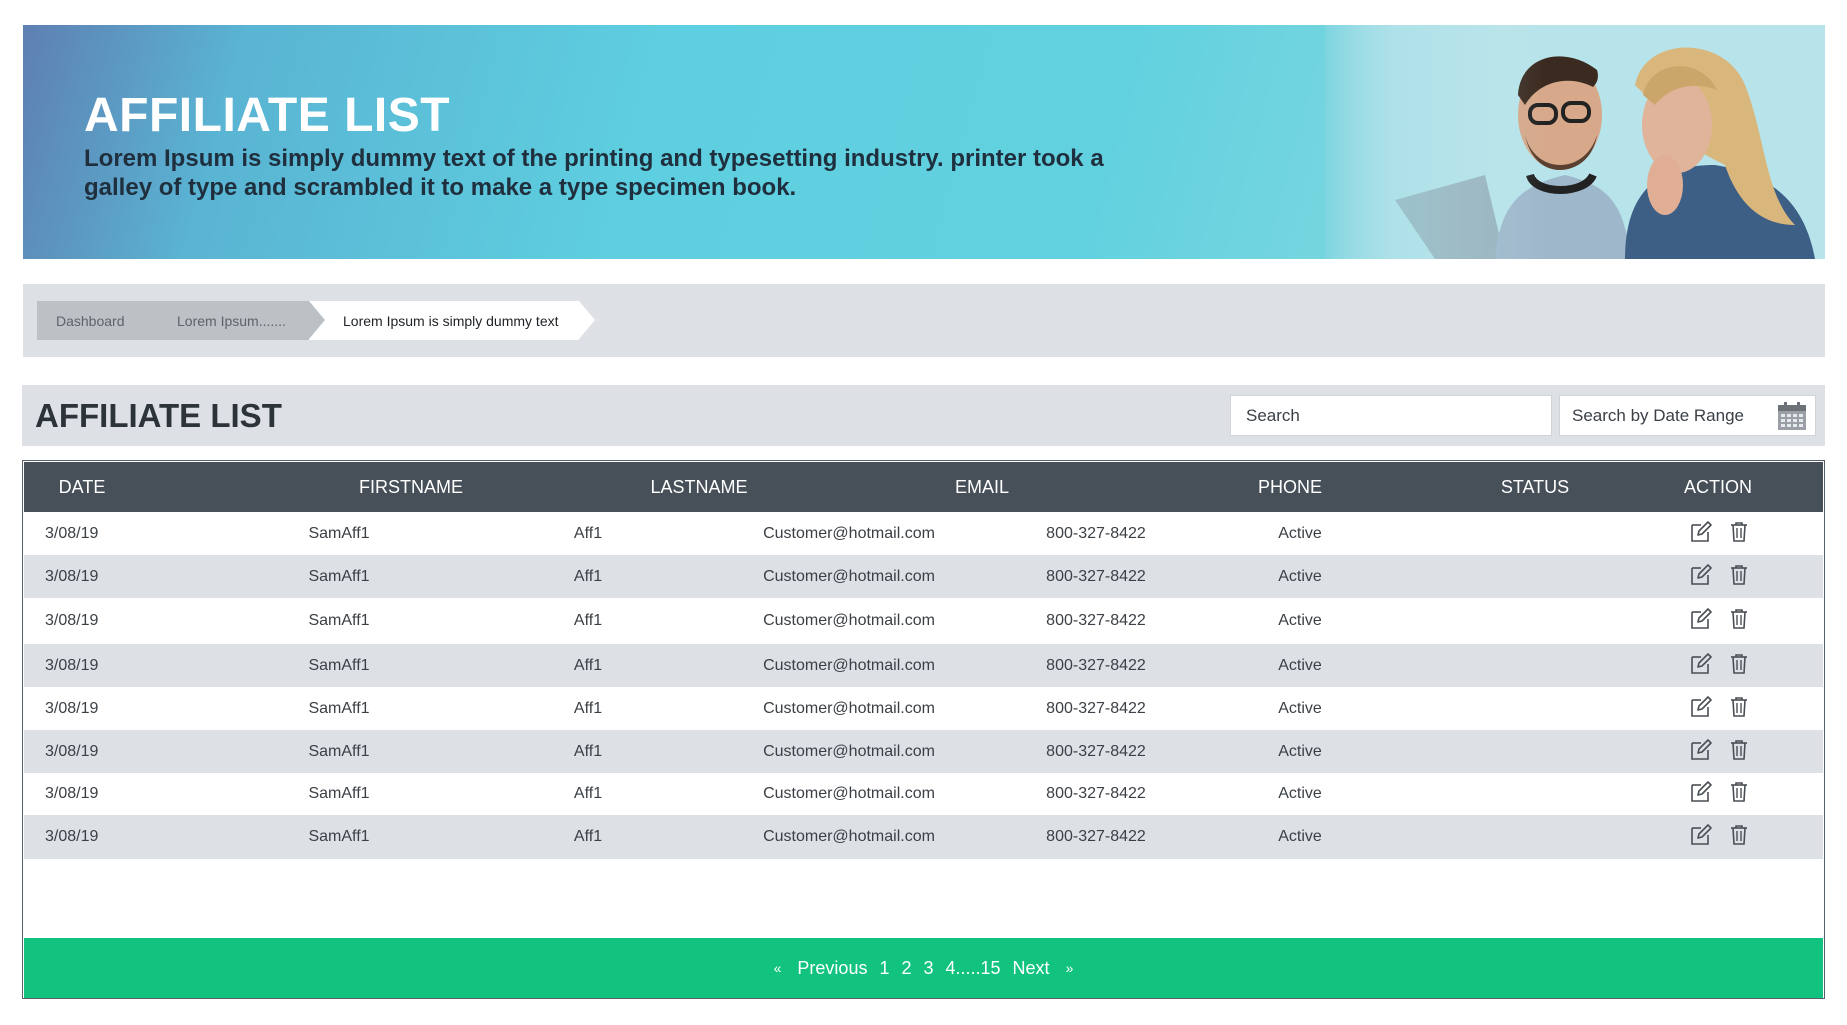 The image size is (1847, 1025). I want to click on column-header-action: ACTION, so click(1718, 487).